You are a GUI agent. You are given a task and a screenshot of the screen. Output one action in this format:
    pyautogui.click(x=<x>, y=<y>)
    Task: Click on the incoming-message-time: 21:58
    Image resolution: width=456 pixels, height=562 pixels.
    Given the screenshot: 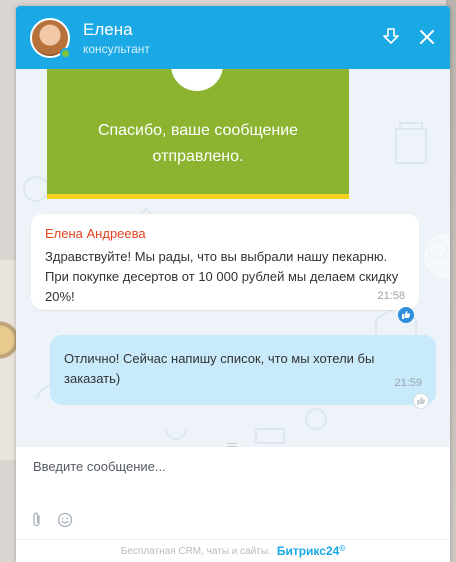 What is the action you would take?
    pyautogui.click(x=391, y=296)
    